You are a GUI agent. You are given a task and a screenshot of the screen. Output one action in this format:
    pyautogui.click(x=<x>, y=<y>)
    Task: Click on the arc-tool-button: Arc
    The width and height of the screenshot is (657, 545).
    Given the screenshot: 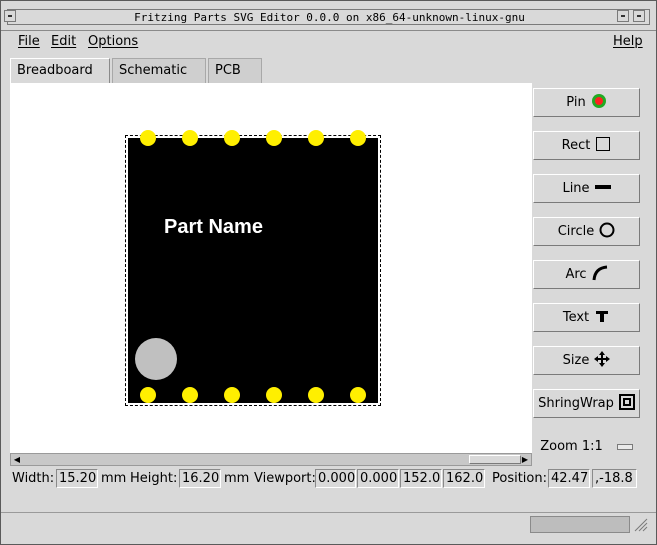 What is the action you would take?
    pyautogui.click(x=586, y=274)
    